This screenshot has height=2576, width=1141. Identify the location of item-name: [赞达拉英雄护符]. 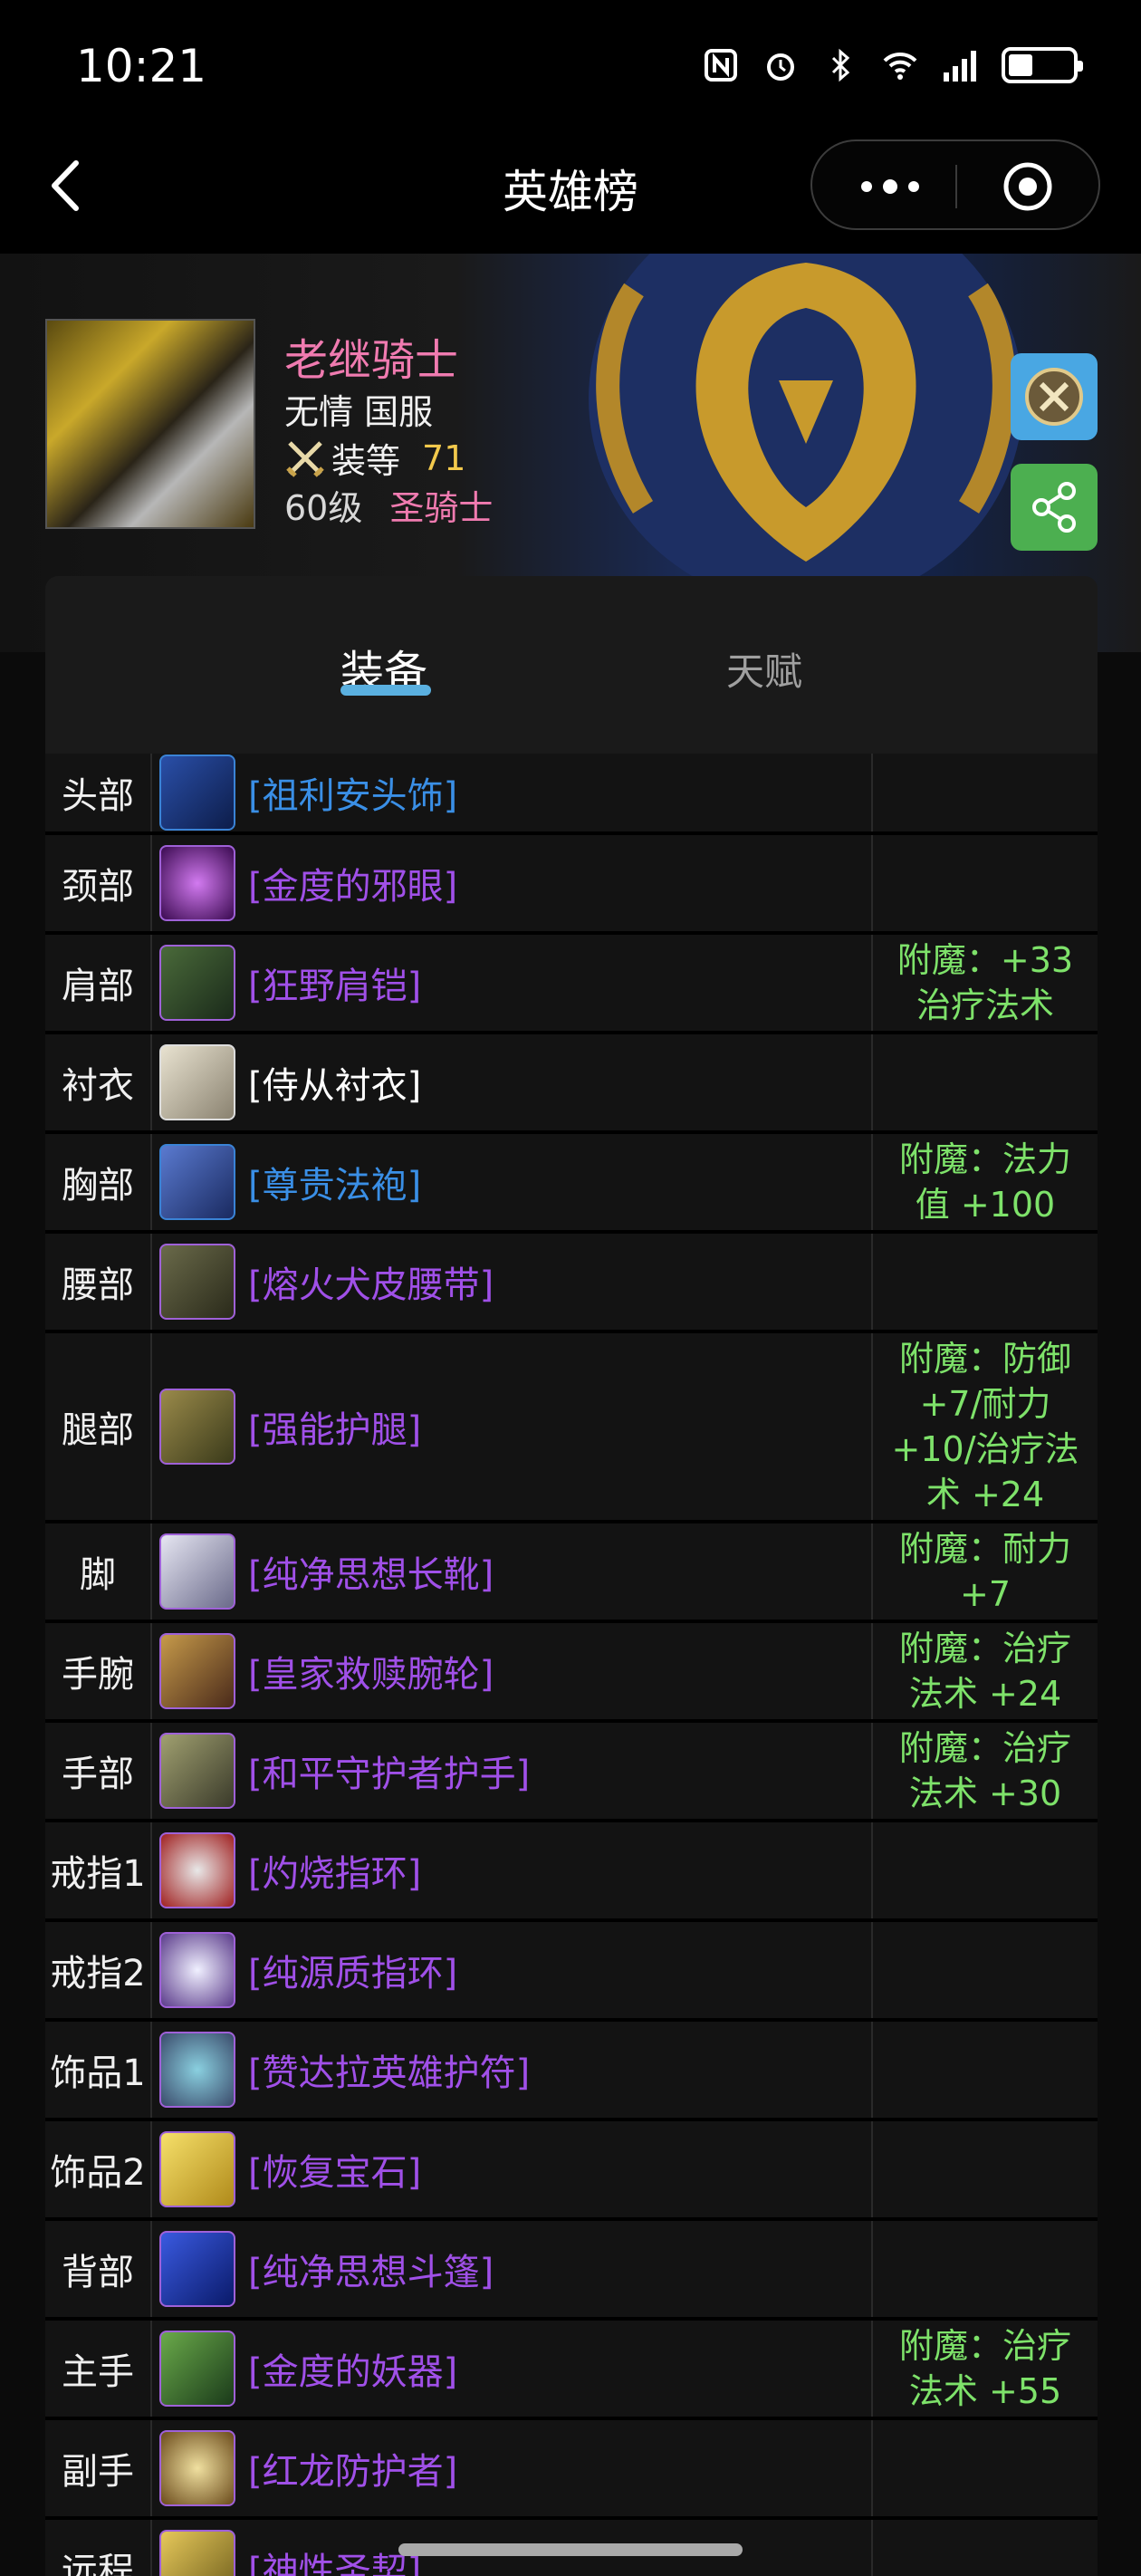
(389, 2069).